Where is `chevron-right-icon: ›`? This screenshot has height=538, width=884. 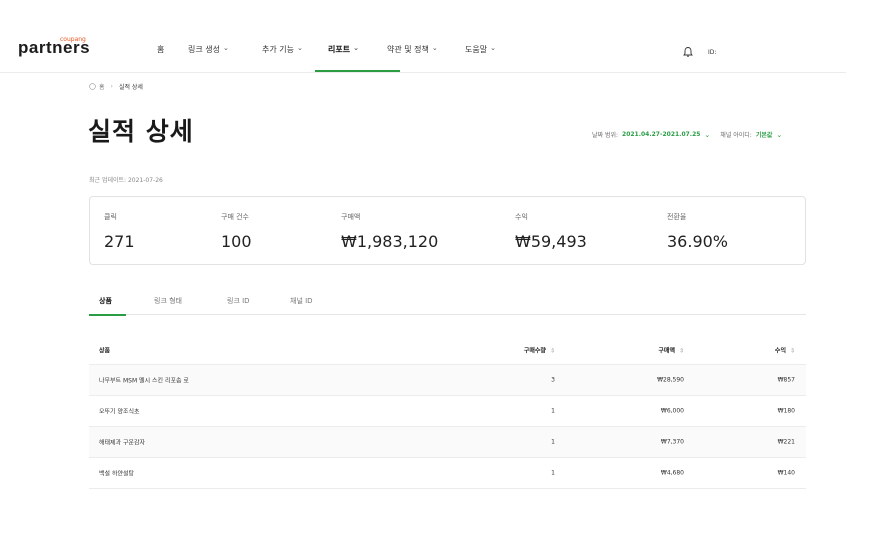 chevron-right-icon: › is located at coordinates (111, 86).